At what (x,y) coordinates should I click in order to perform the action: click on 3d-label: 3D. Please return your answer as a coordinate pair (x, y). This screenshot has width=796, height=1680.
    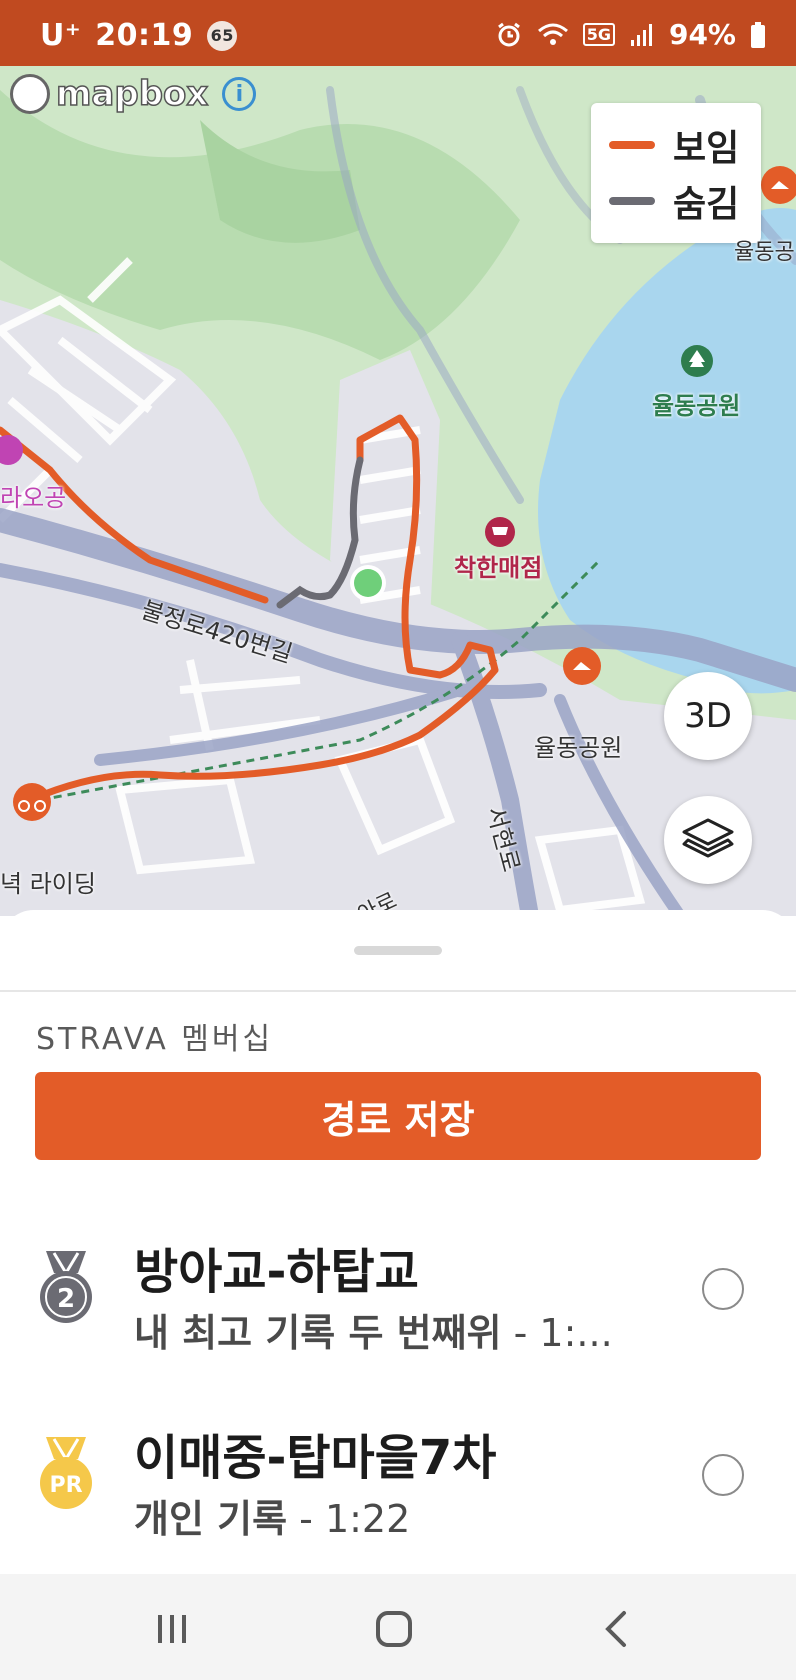
    Looking at the image, I should click on (708, 716).